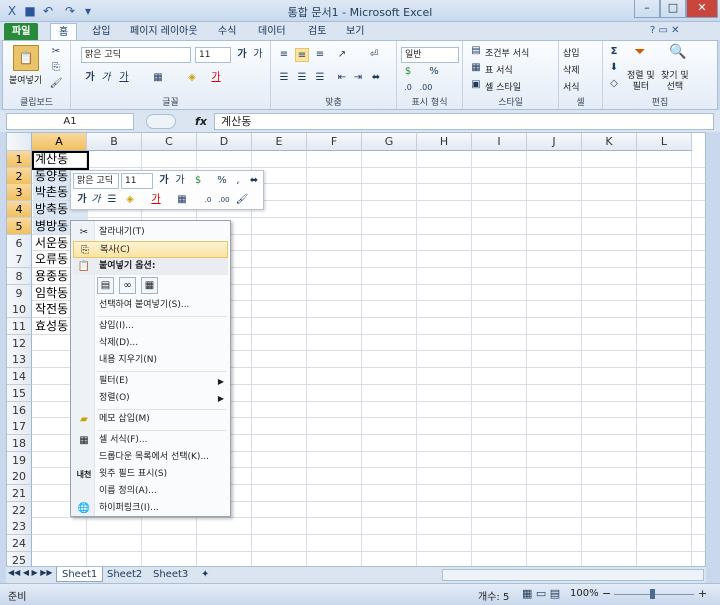 The height and width of the screenshot is (605, 720). What do you see at coordinates (192, 78) in the screenshot?
I see `fill-color-icon: ◈` at bounding box center [192, 78].